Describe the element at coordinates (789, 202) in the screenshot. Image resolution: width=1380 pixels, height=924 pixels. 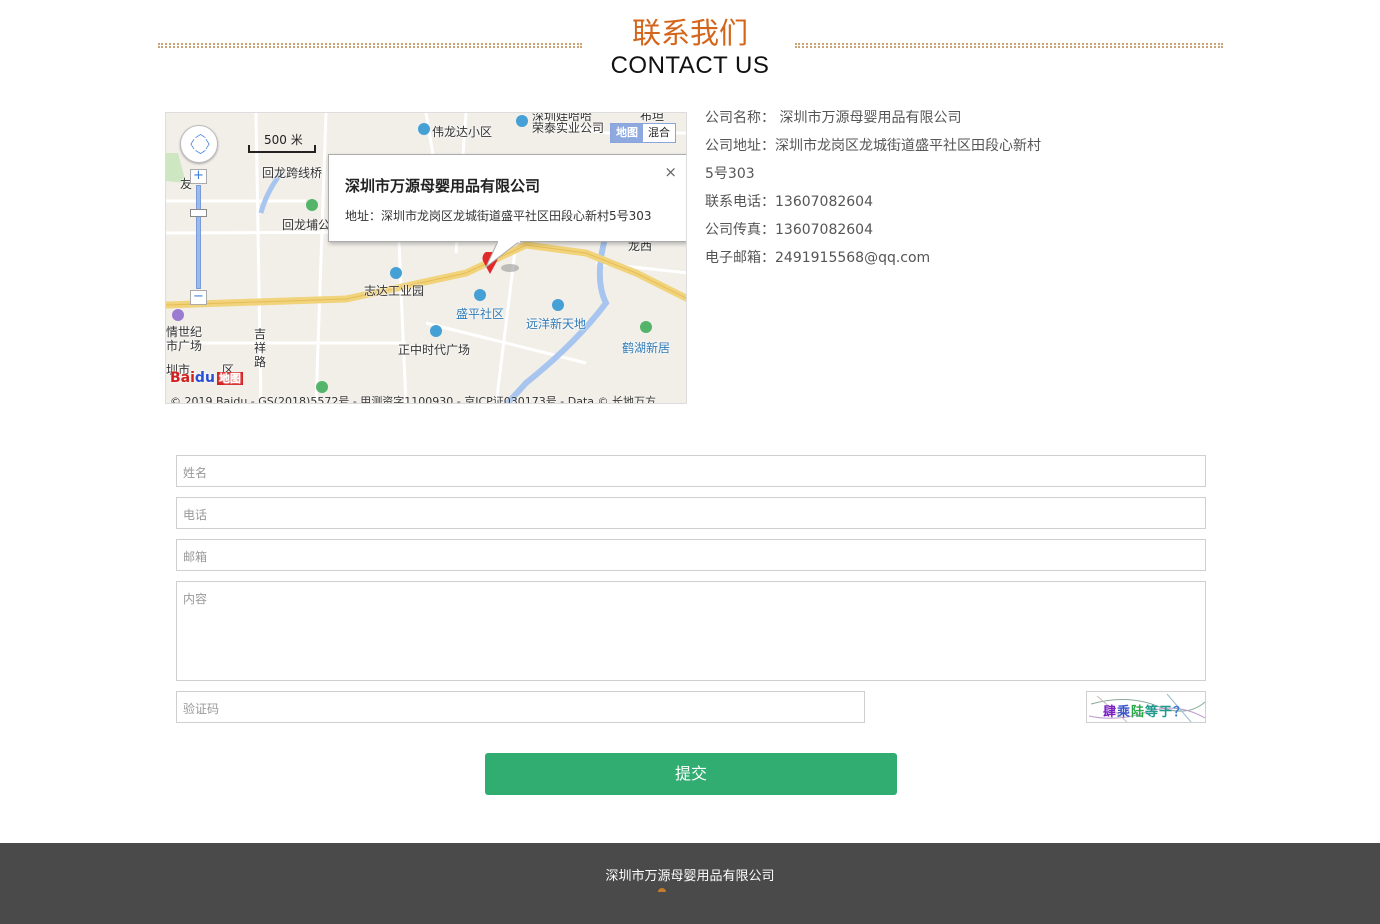
I see `company-phone-row: 联系电话：13607082604` at that location.